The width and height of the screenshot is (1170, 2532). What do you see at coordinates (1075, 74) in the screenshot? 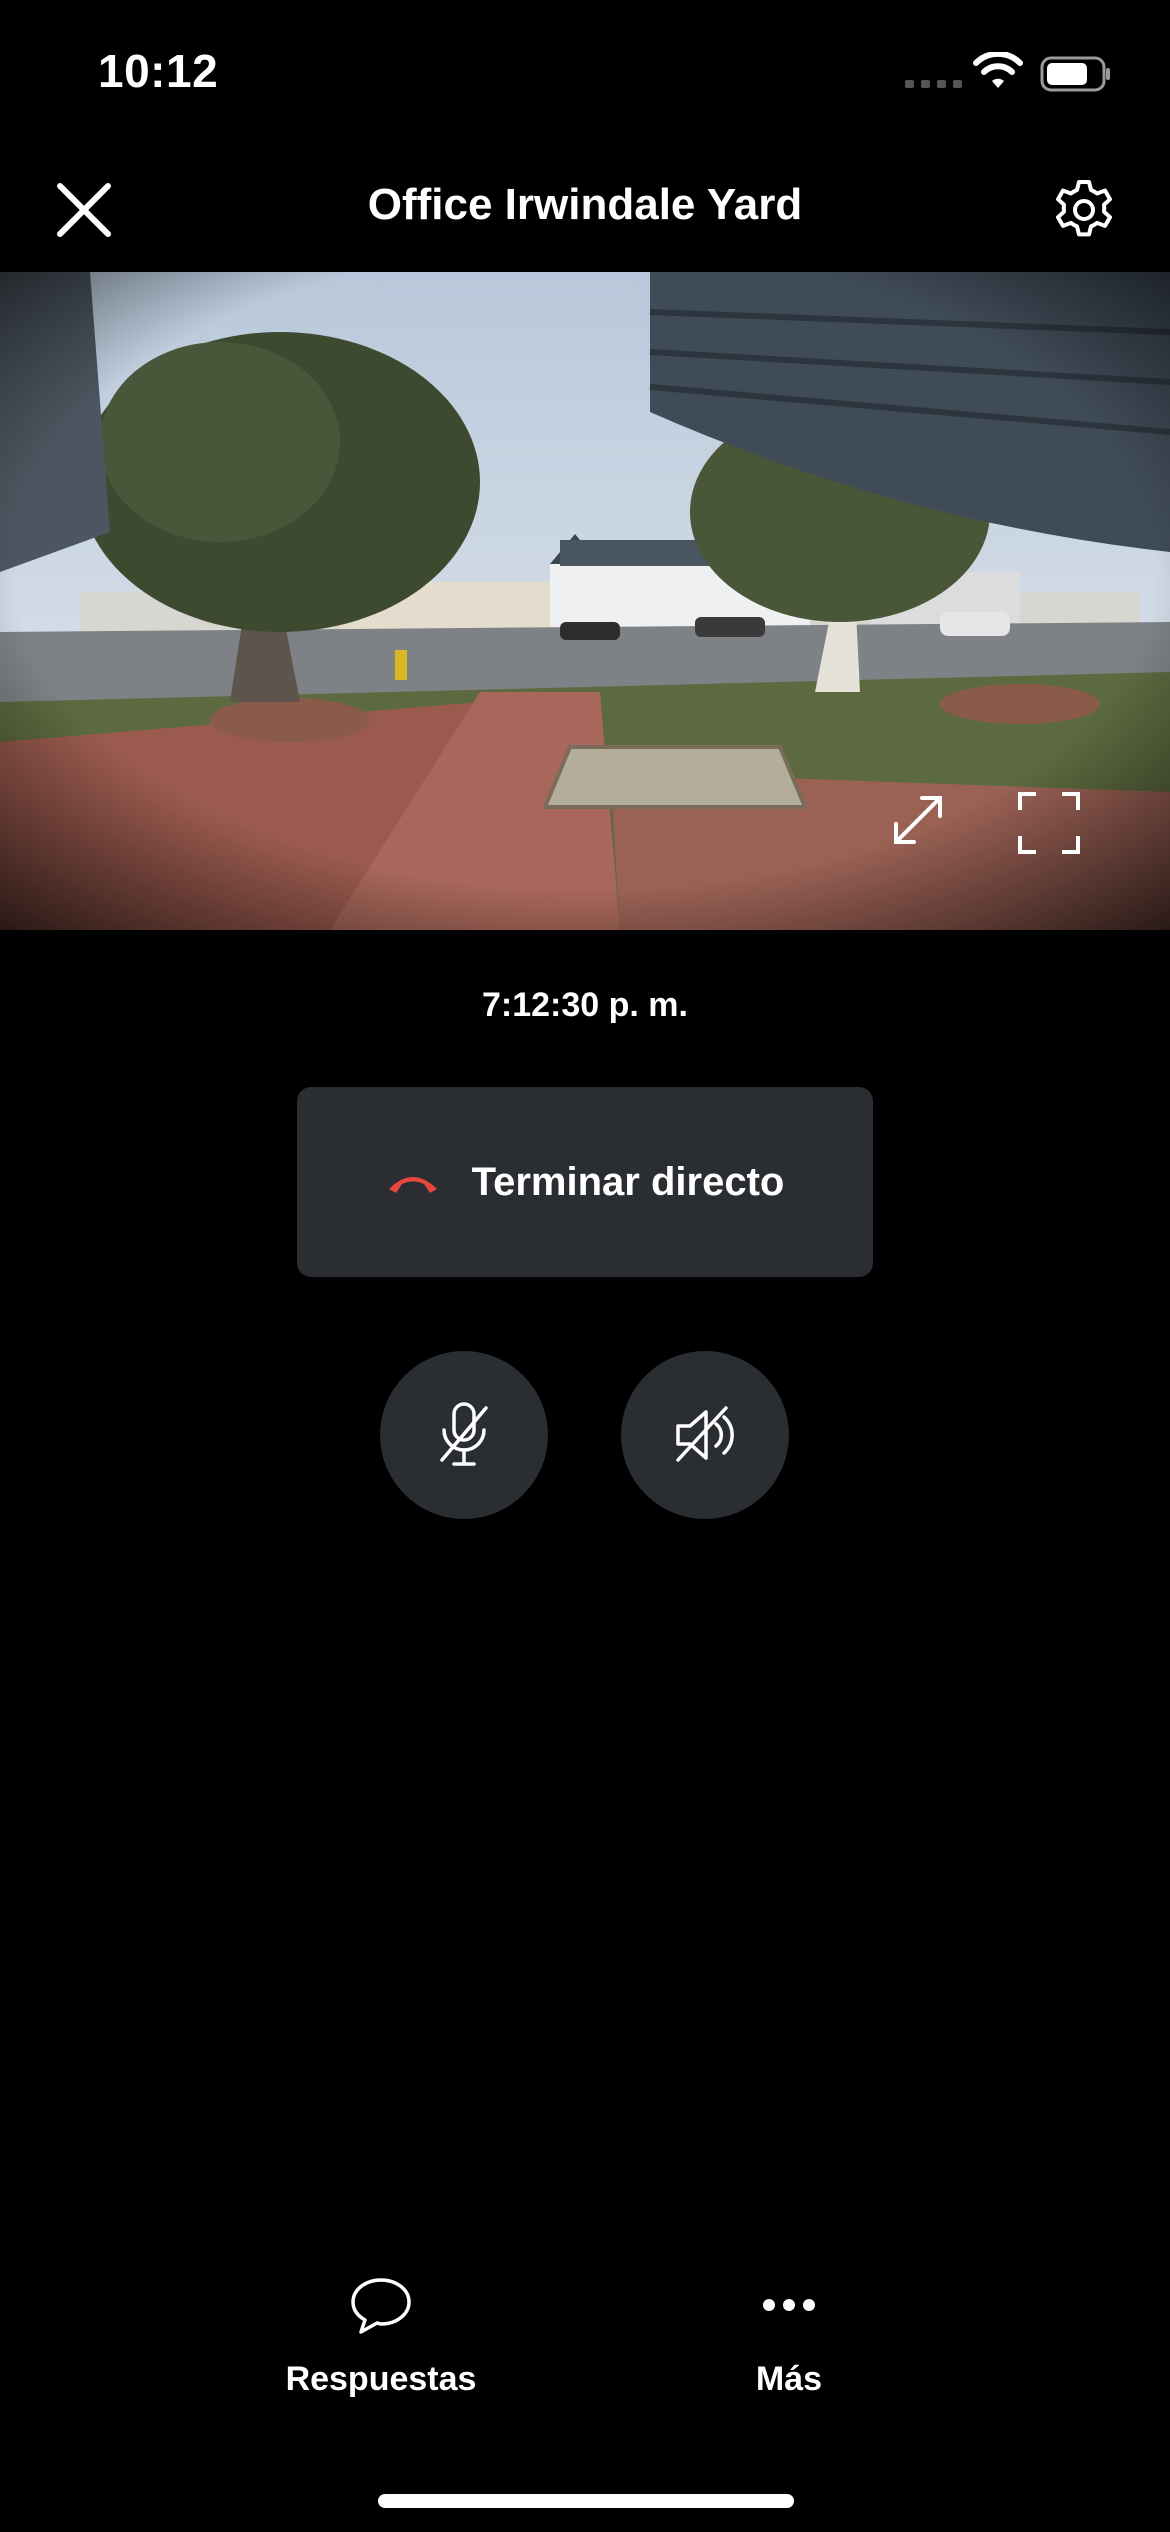
I see `battery-icon` at bounding box center [1075, 74].